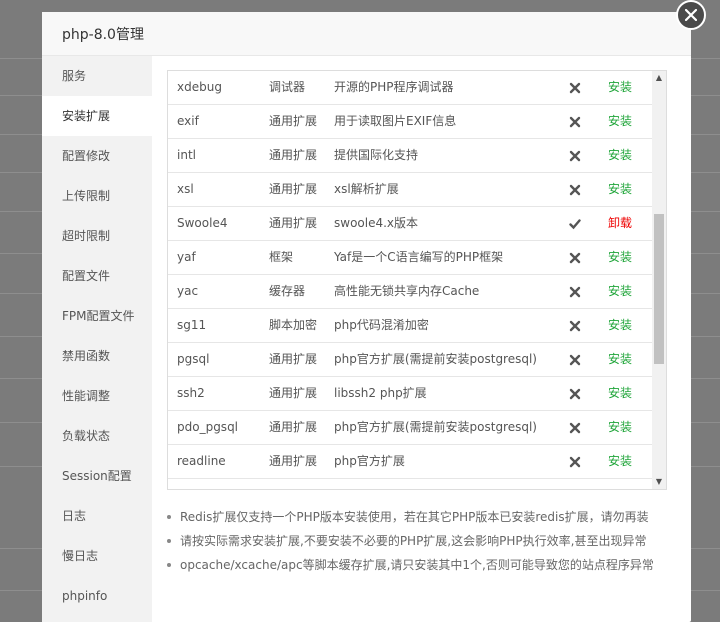 Image resolution: width=720 pixels, height=622 pixels. What do you see at coordinates (97, 596) in the screenshot?
I see `sidebar-item: phpinfo` at bounding box center [97, 596].